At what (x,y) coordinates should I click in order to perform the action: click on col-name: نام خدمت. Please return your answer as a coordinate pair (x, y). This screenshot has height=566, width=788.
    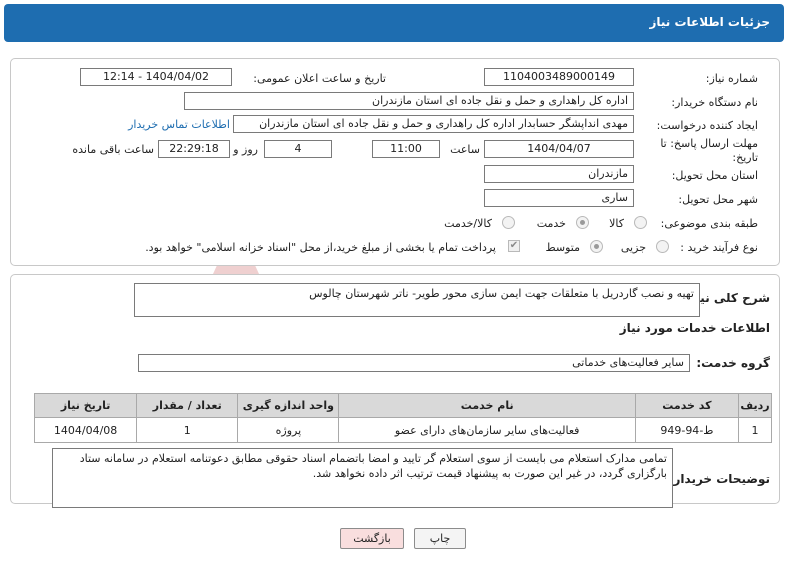
    Looking at the image, I should click on (487, 405).